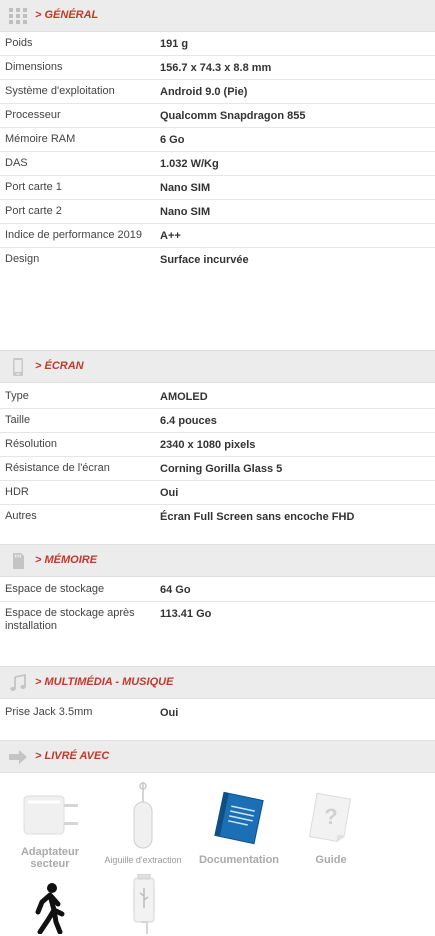 The image size is (435, 936). Describe the element at coordinates (33, 115) in the screenshot. I see `spec-label: Processeur` at that location.